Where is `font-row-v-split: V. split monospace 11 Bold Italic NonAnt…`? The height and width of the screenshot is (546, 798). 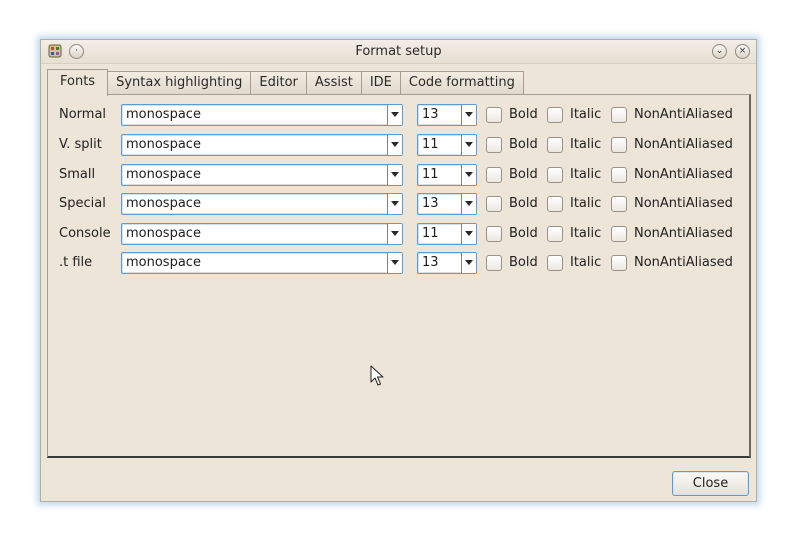 font-row-v-split: V. split monospace 11 Bold Italic NonAnt… is located at coordinates (398, 146).